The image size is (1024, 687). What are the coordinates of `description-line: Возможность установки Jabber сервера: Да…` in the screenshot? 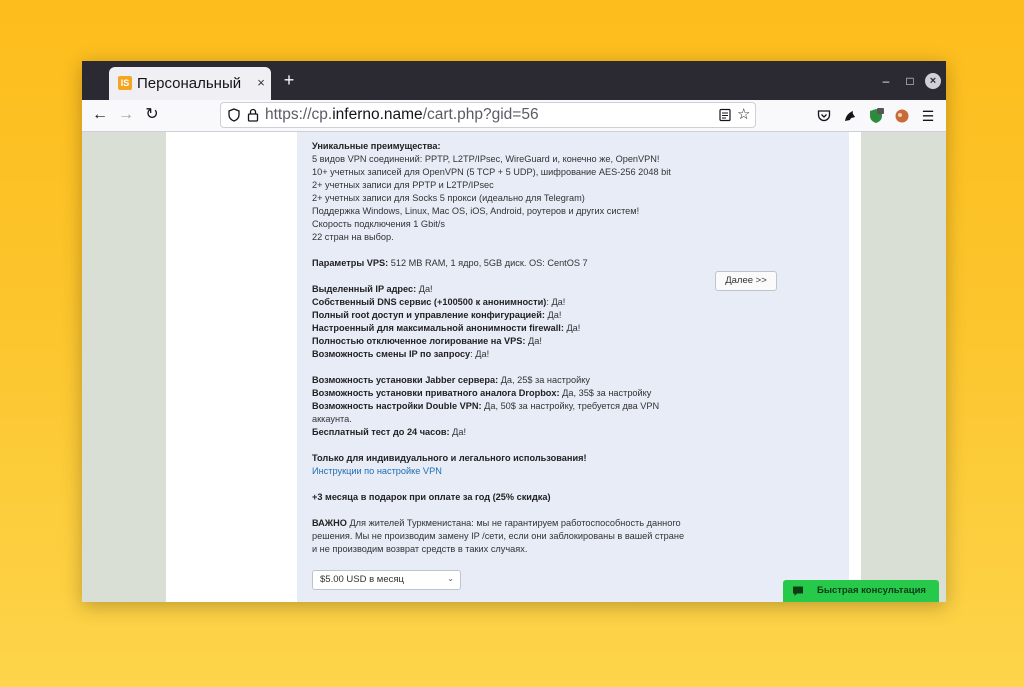 It's located at (512, 380).